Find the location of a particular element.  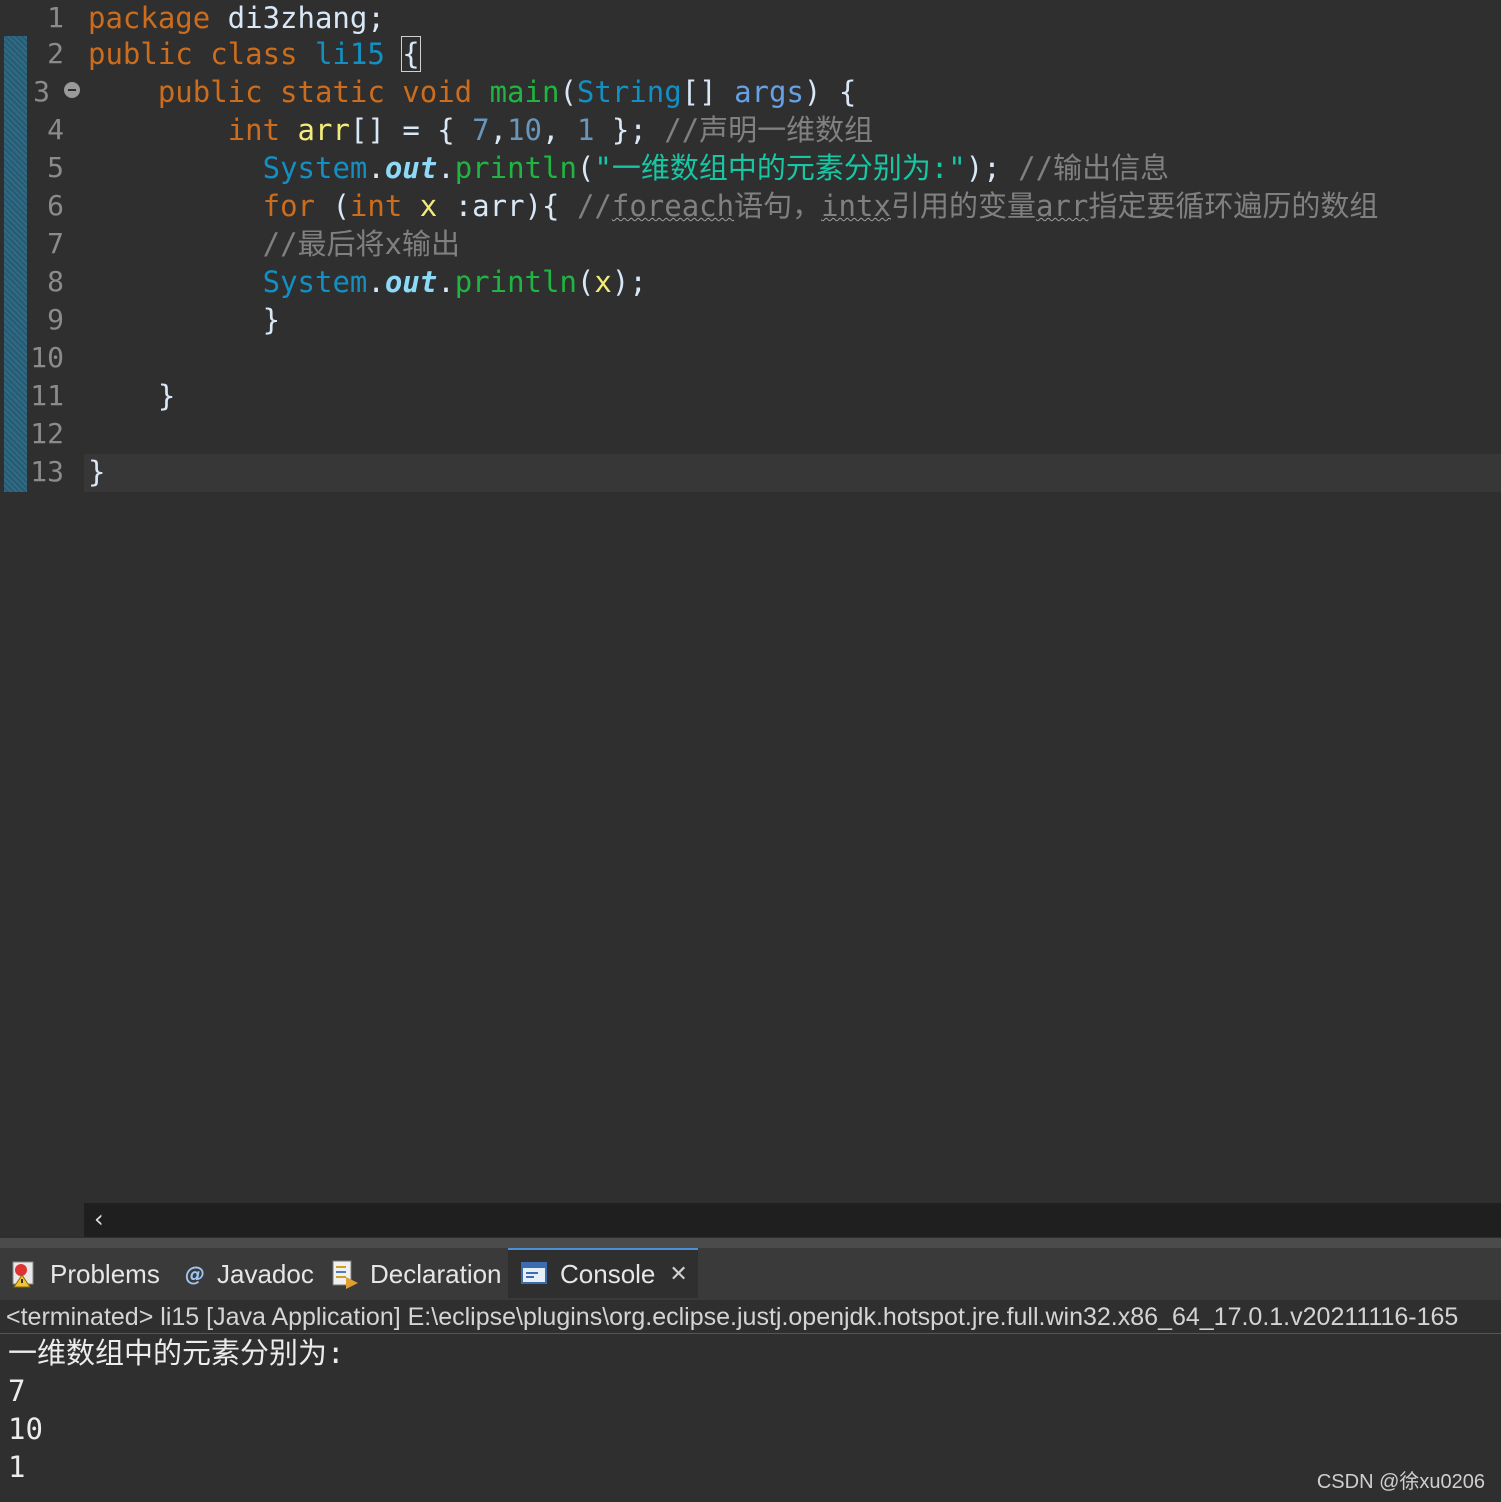

tab-label: Console is located at coordinates (608, 1273).